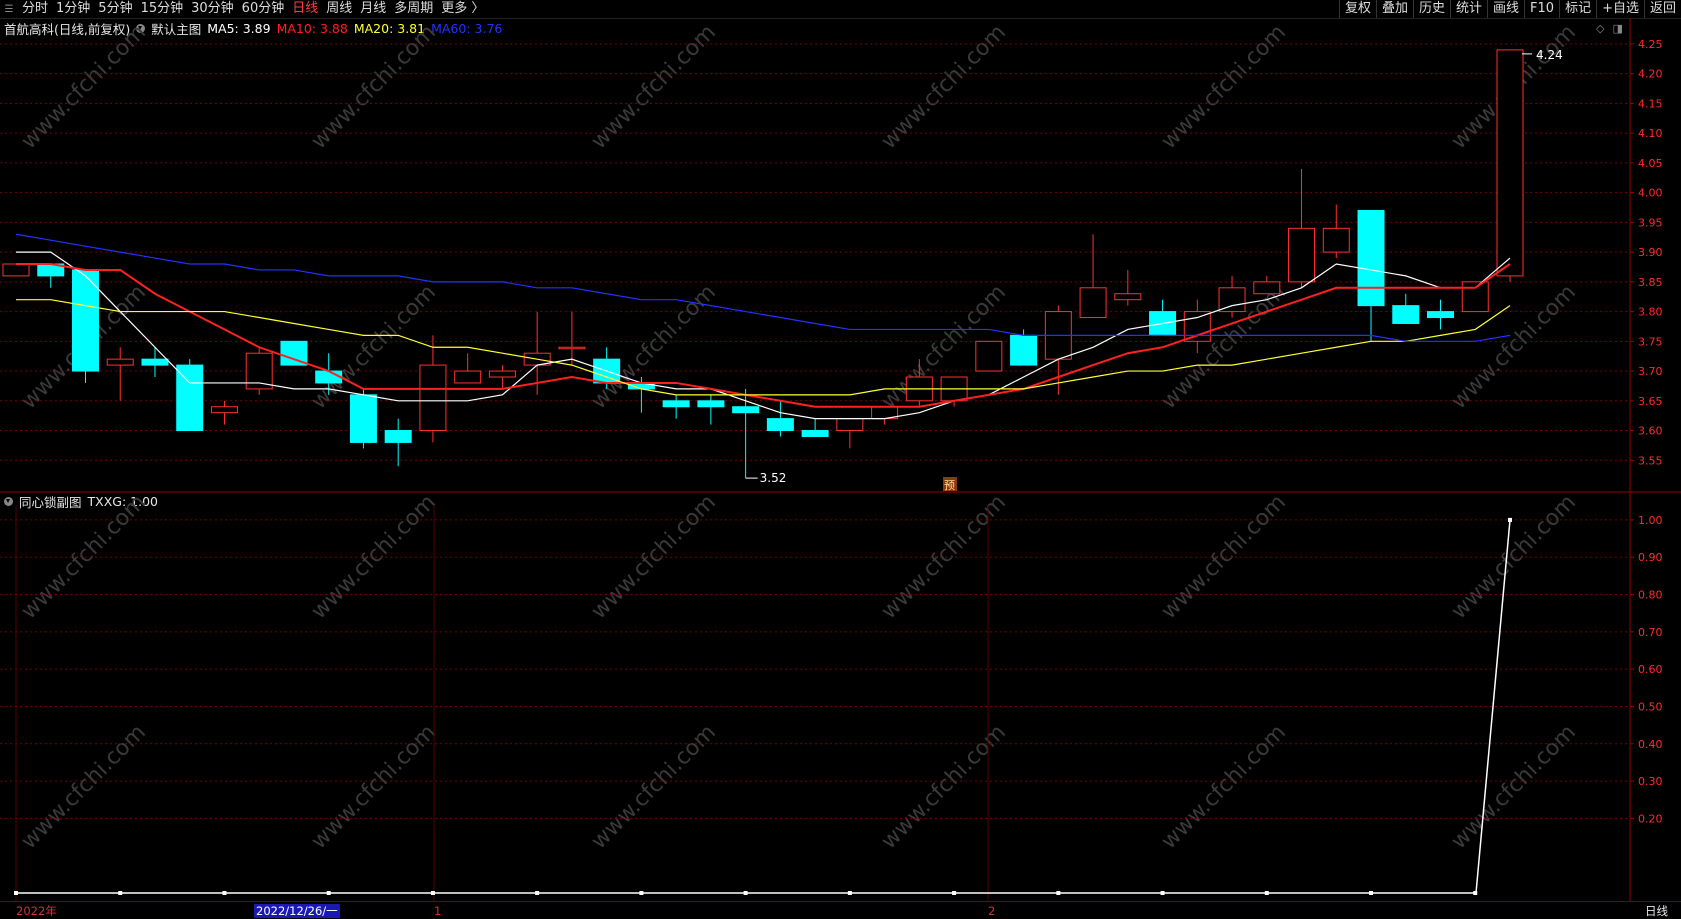  What do you see at coordinates (176, 28) in the screenshot?
I see `indicator-name: 默认主图` at bounding box center [176, 28].